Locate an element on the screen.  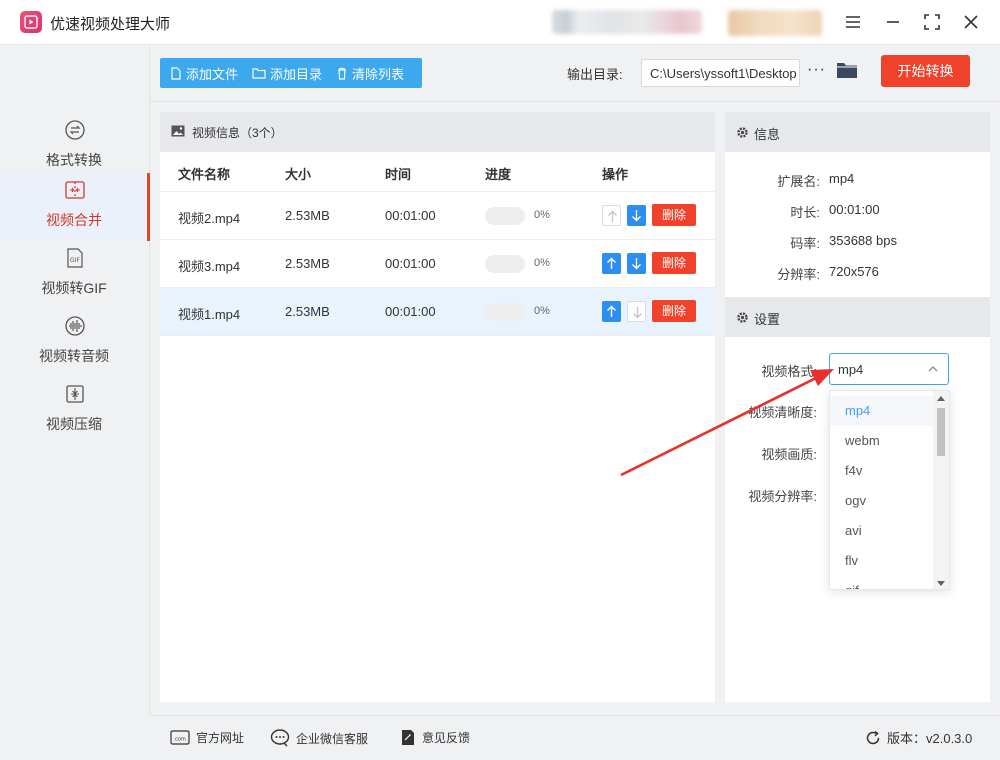
footer-bar: .com 官方网址 企业微信客服 意见反馈 版本：v2.0.3.0 is located at coordinates (575, 737).